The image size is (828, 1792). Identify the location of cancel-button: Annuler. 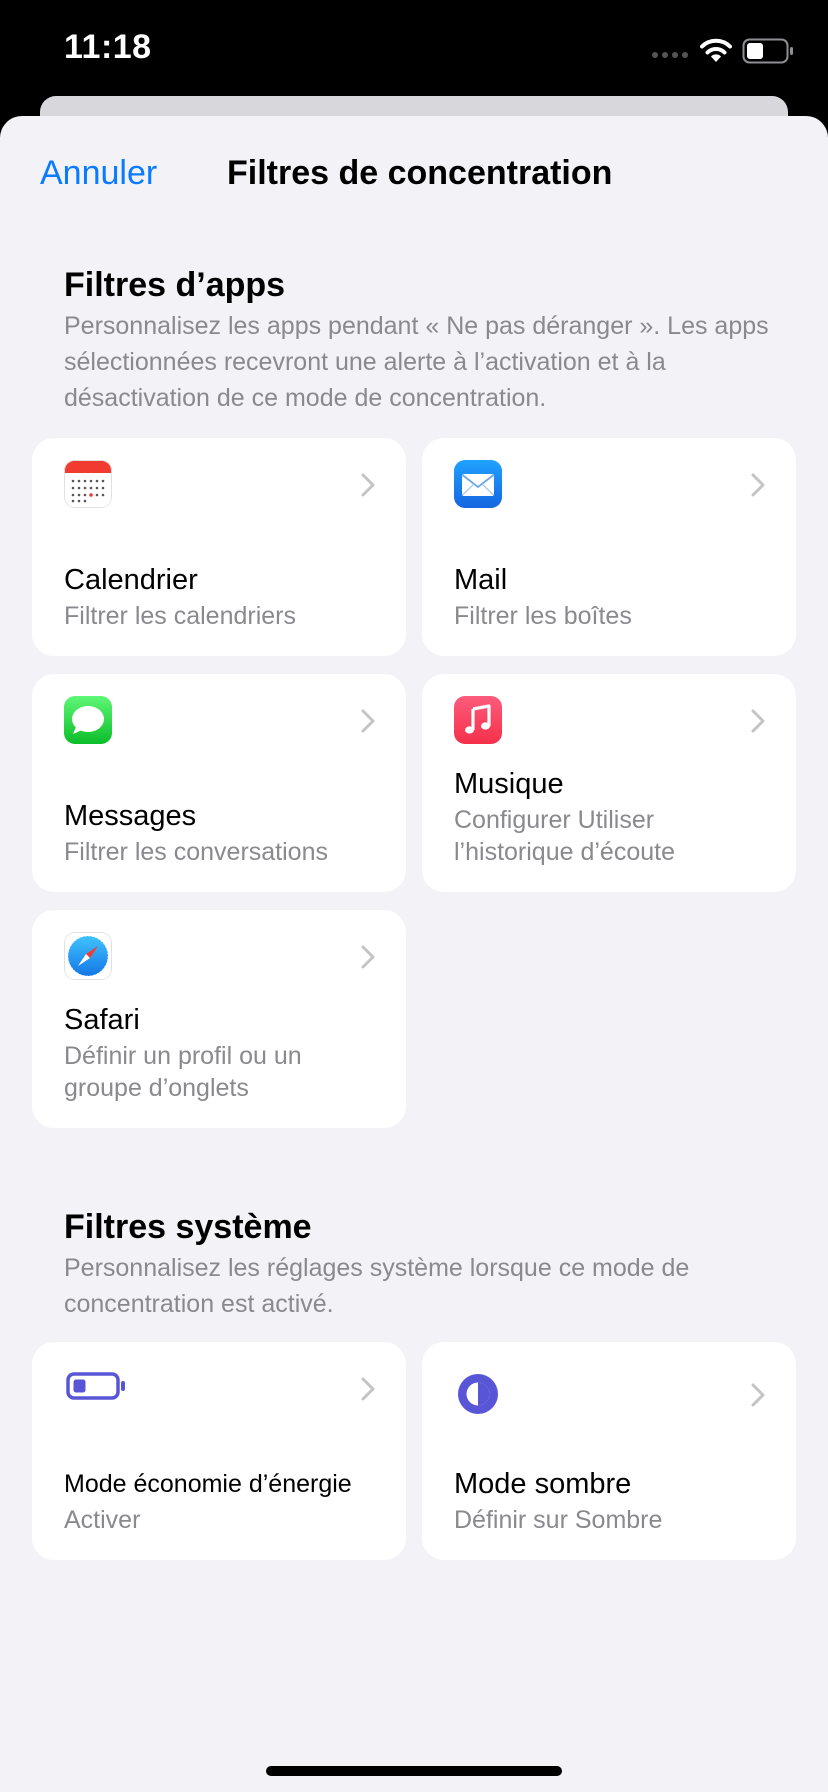
(98, 173).